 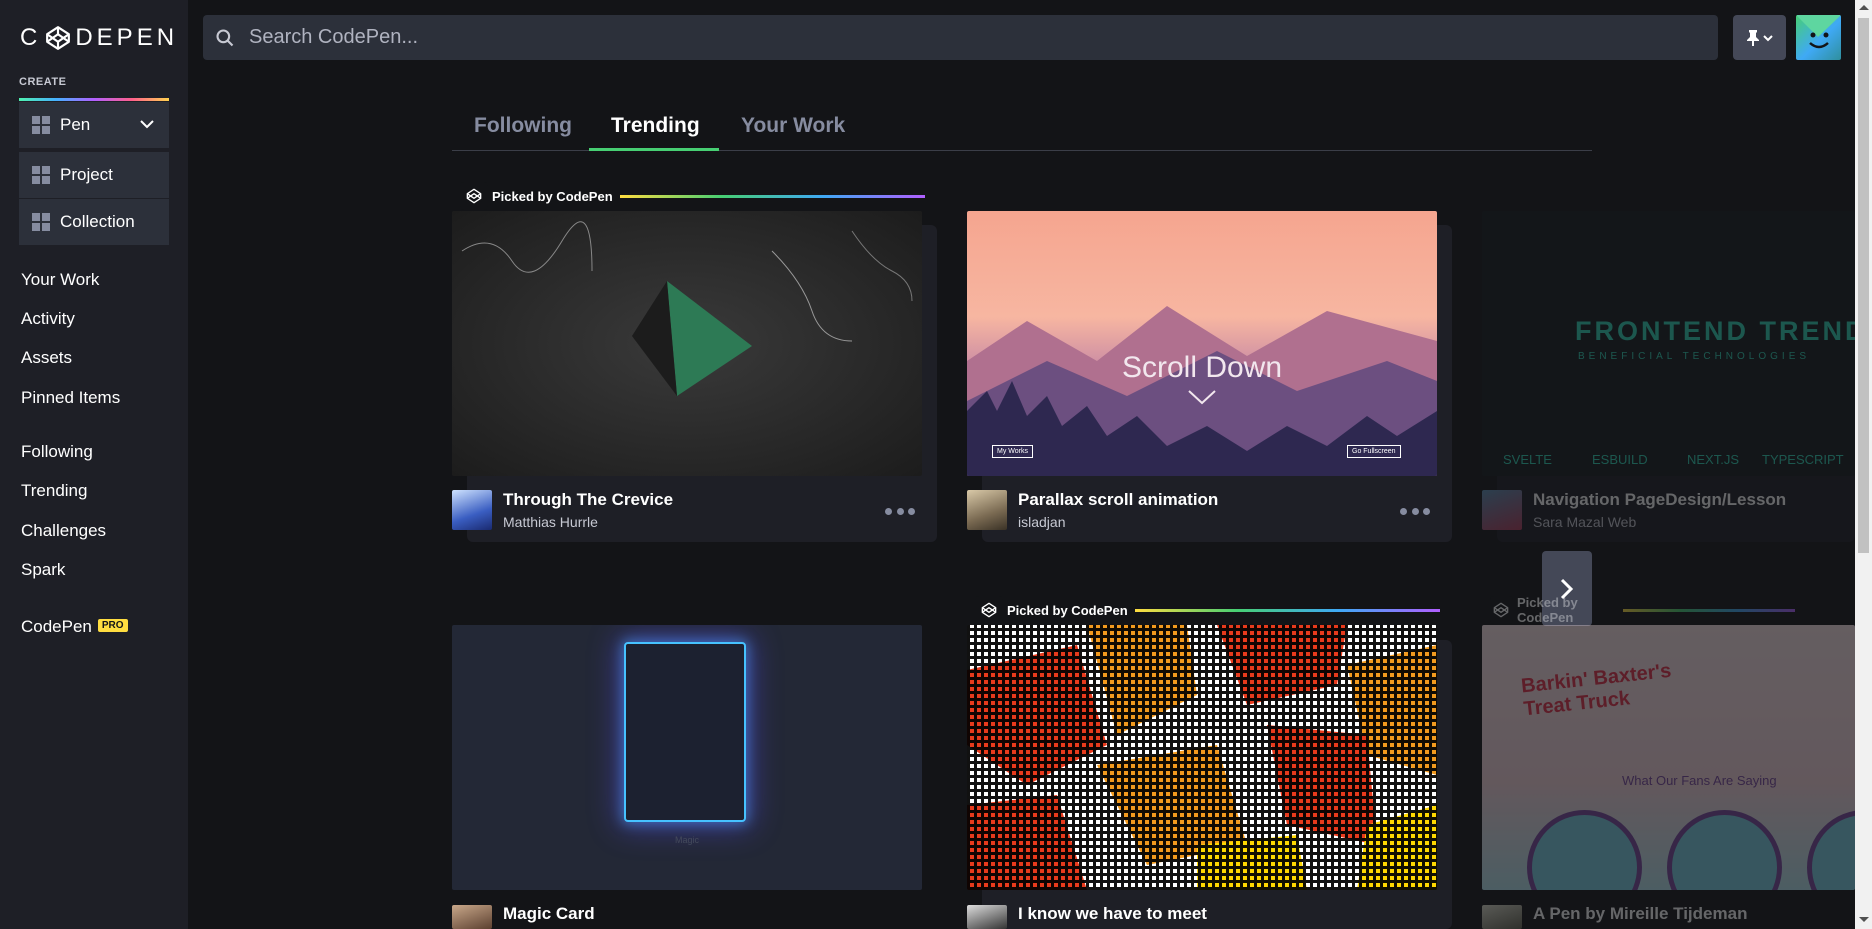 I want to click on create-label: CREATE, so click(x=43, y=82).